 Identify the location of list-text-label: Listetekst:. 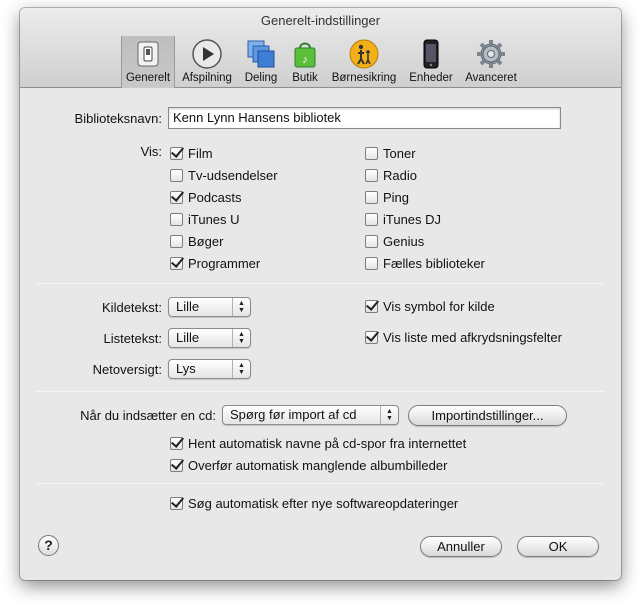
(132, 338).